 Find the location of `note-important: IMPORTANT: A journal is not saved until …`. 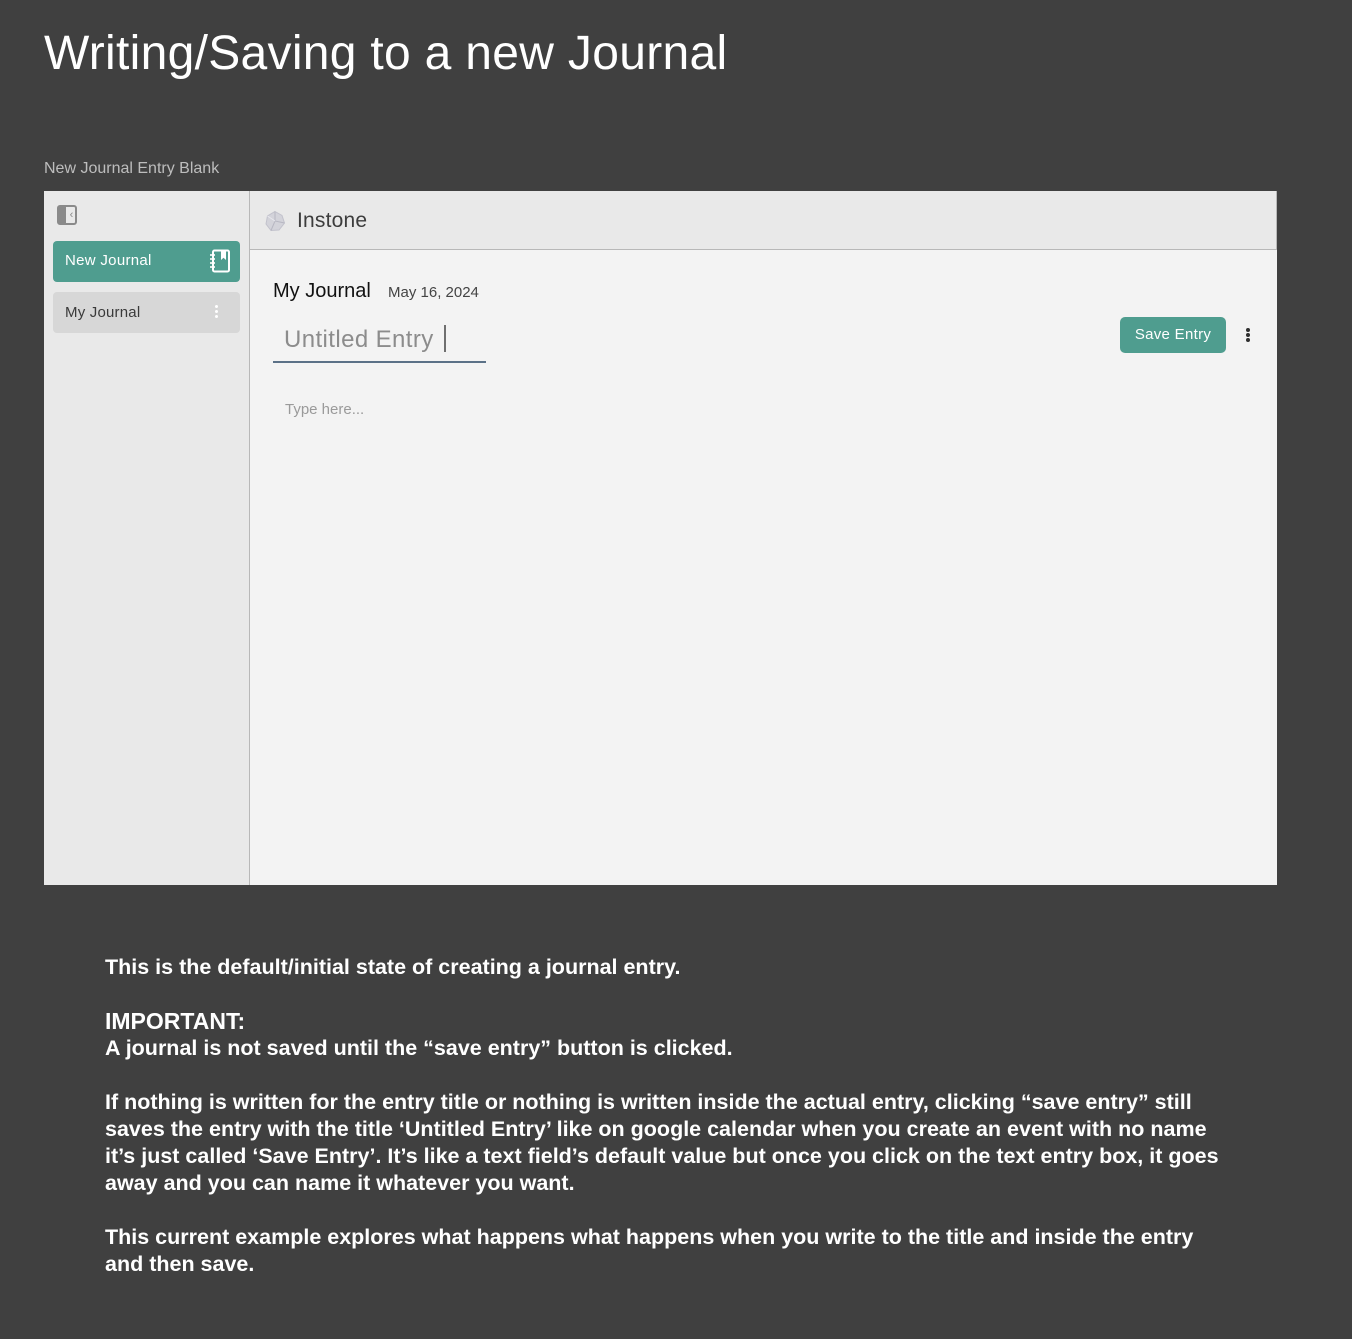

note-important: IMPORTANT: A journal is not saved until … is located at coordinates (670, 1035).